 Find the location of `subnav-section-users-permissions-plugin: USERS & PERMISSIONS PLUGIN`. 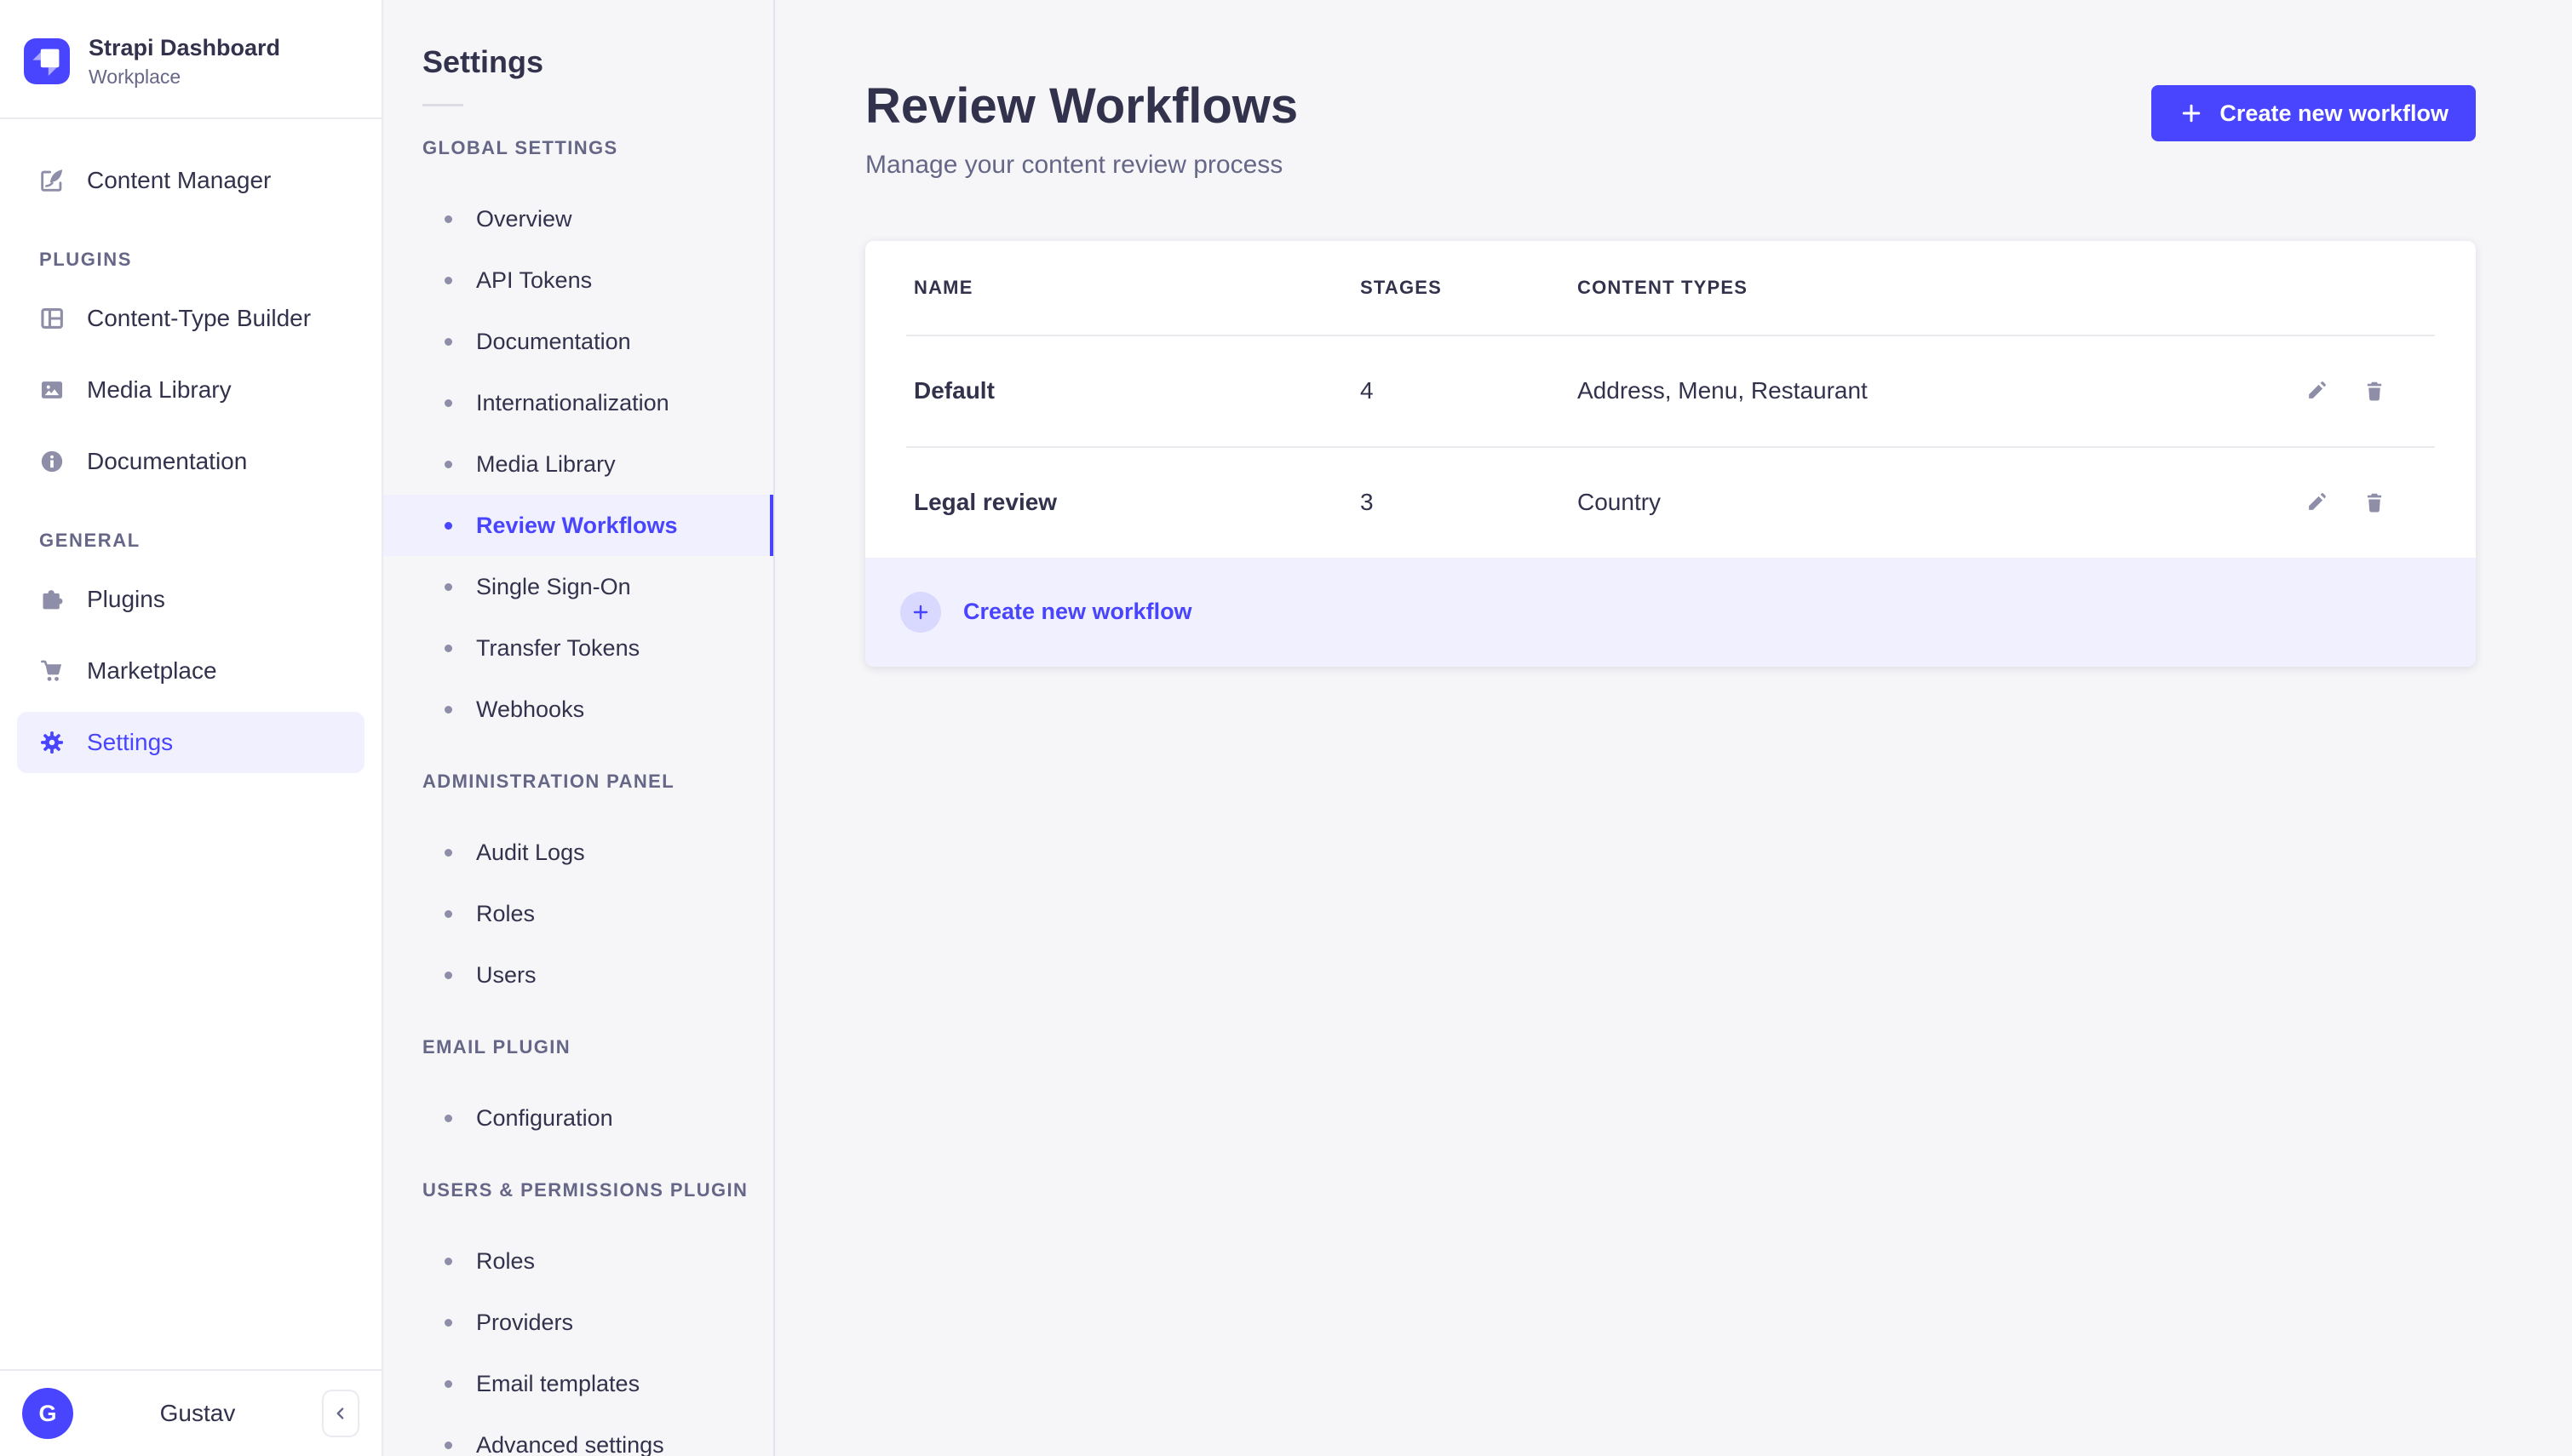

subnav-section-users-permissions-plugin: USERS & PERMISSIONS PLUGIN is located at coordinates (585, 1190).